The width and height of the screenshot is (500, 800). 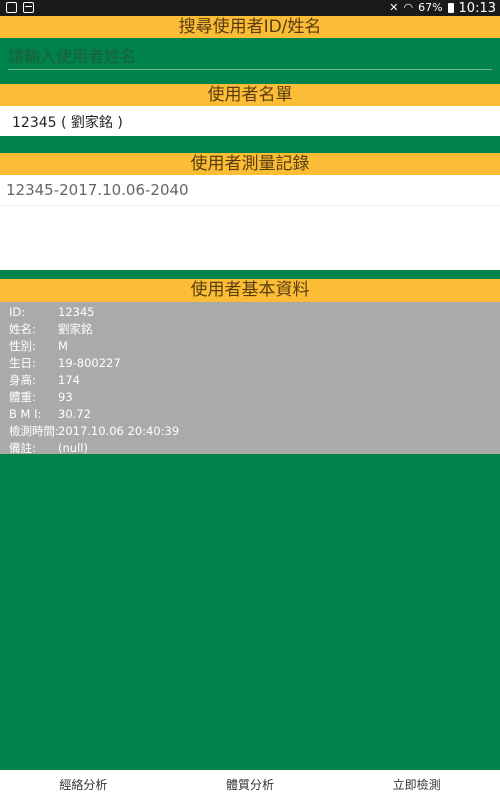 I want to click on info-label: 姓名:, so click(x=22, y=329).